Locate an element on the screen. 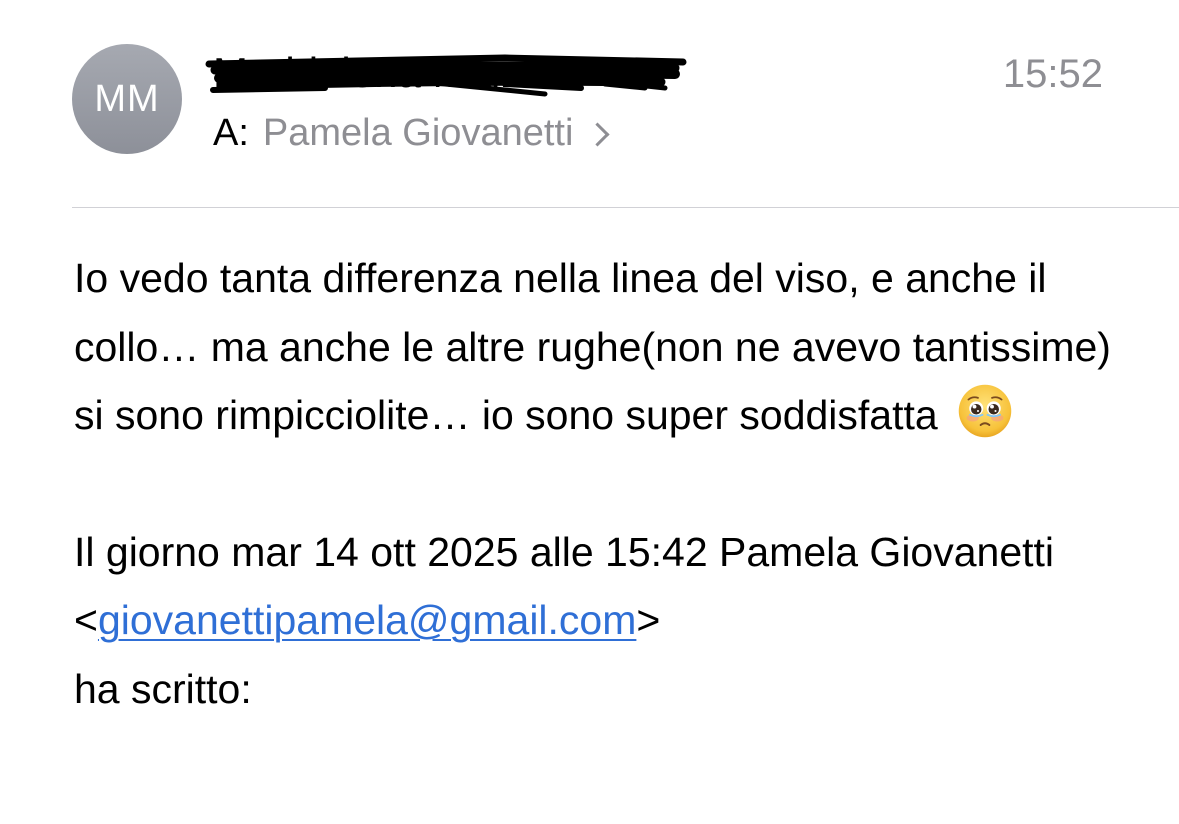 The width and height of the screenshot is (1179, 824). quote-suffix: > is located at coordinates (648, 620).